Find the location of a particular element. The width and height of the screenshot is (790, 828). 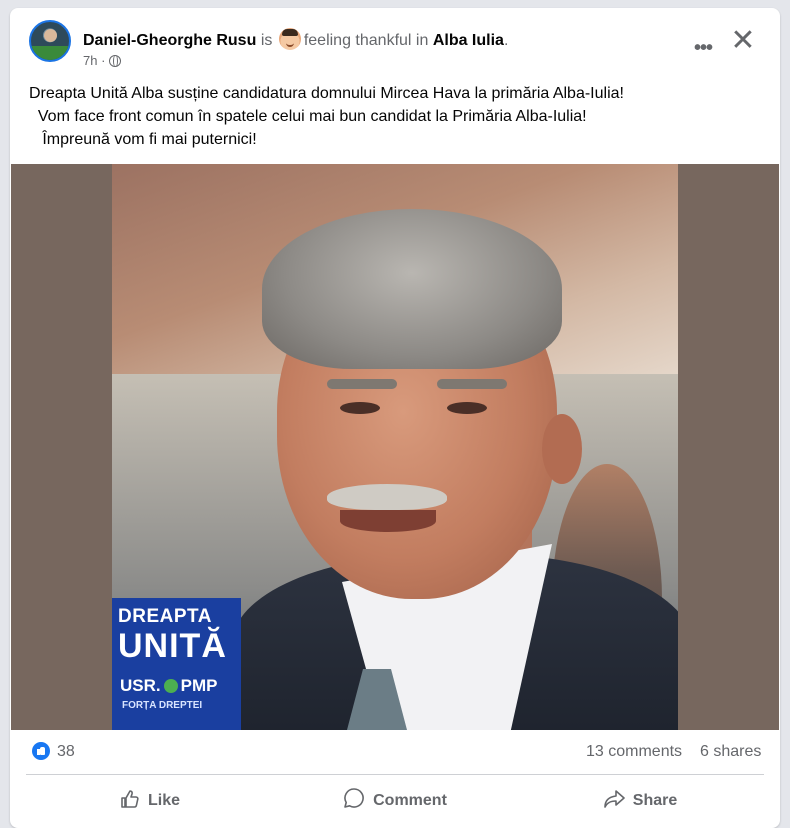

photo-ear is located at coordinates (562, 449).